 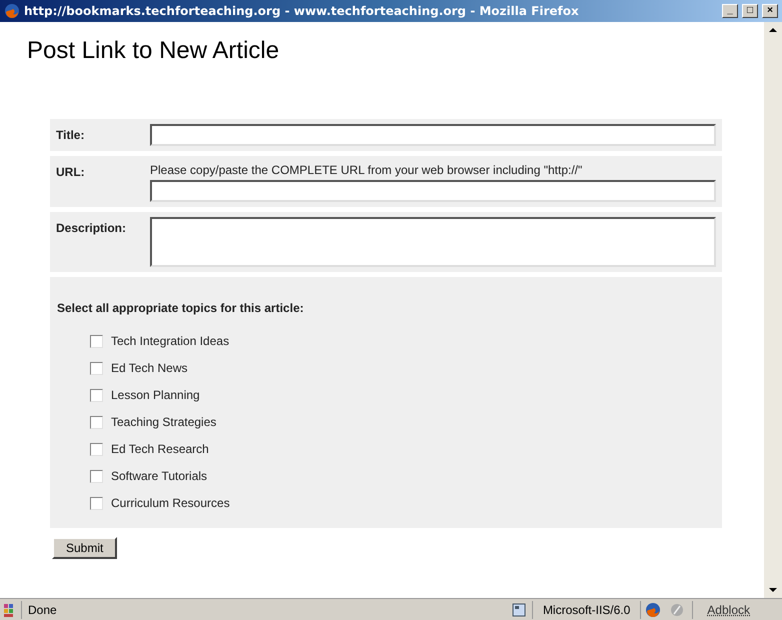 I want to click on adblock-button: Adblock, so click(x=728, y=609).